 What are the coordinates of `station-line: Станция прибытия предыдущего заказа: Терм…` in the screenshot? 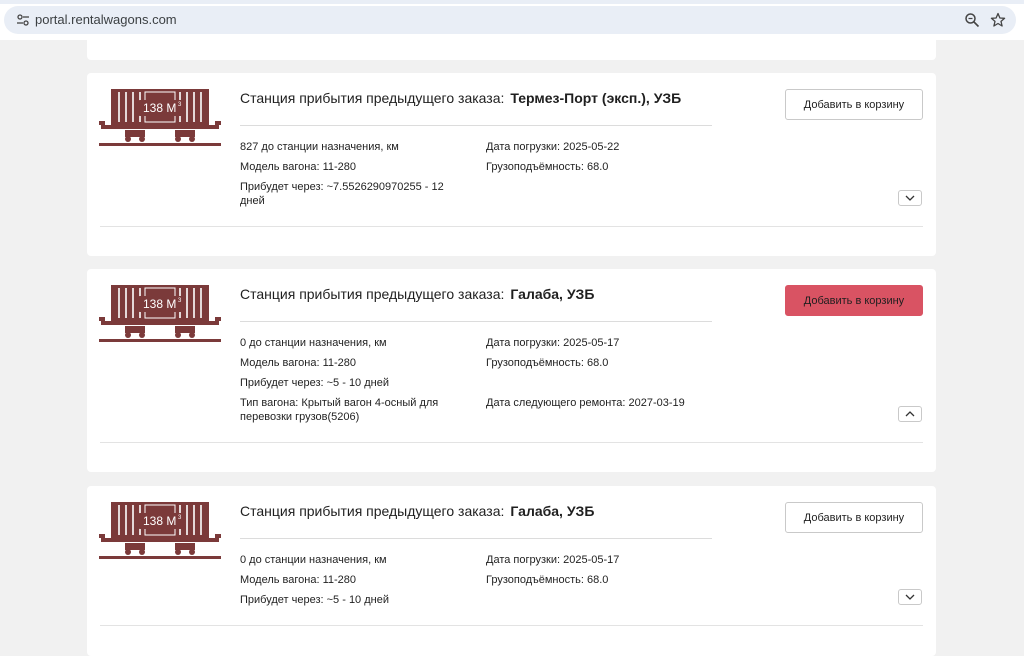 It's located at (460, 98).